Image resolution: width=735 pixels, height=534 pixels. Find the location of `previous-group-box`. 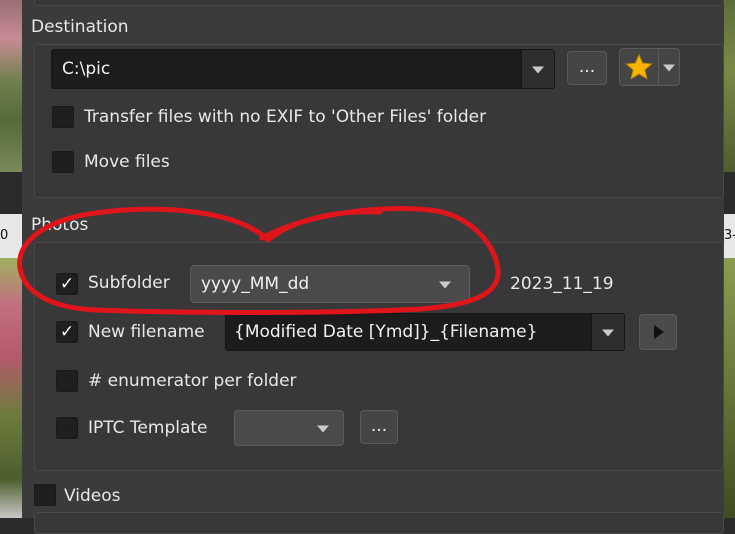

previous-group-box is located at coordinates (379, 3).